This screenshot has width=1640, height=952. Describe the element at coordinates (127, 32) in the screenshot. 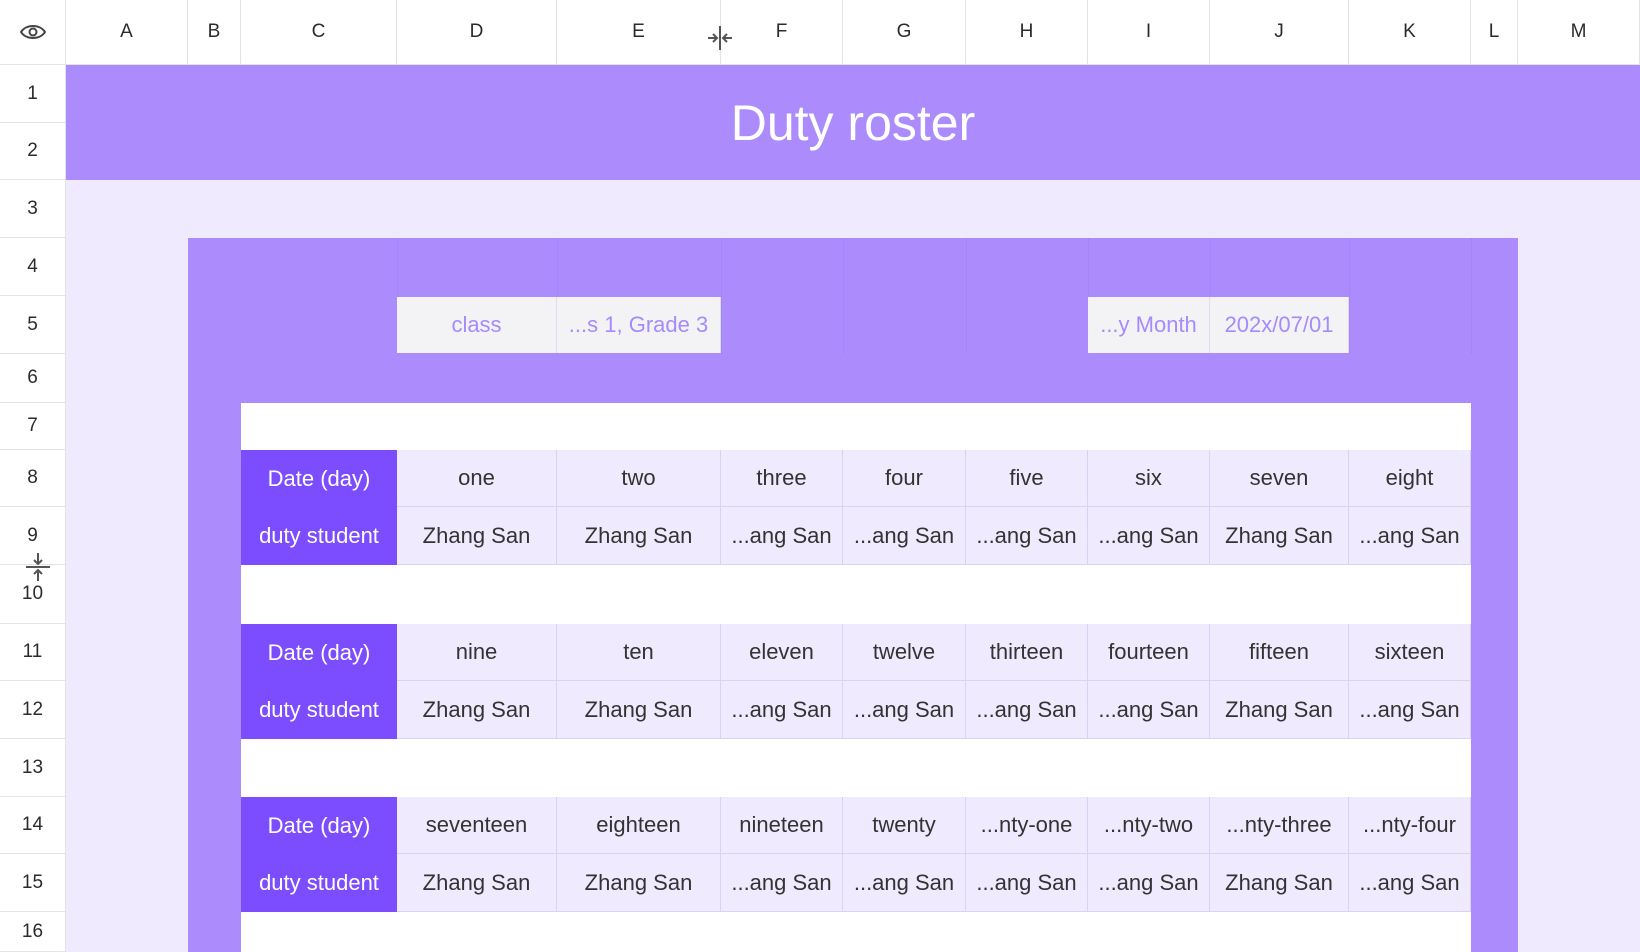

I see `column-header-a: A` at that location.